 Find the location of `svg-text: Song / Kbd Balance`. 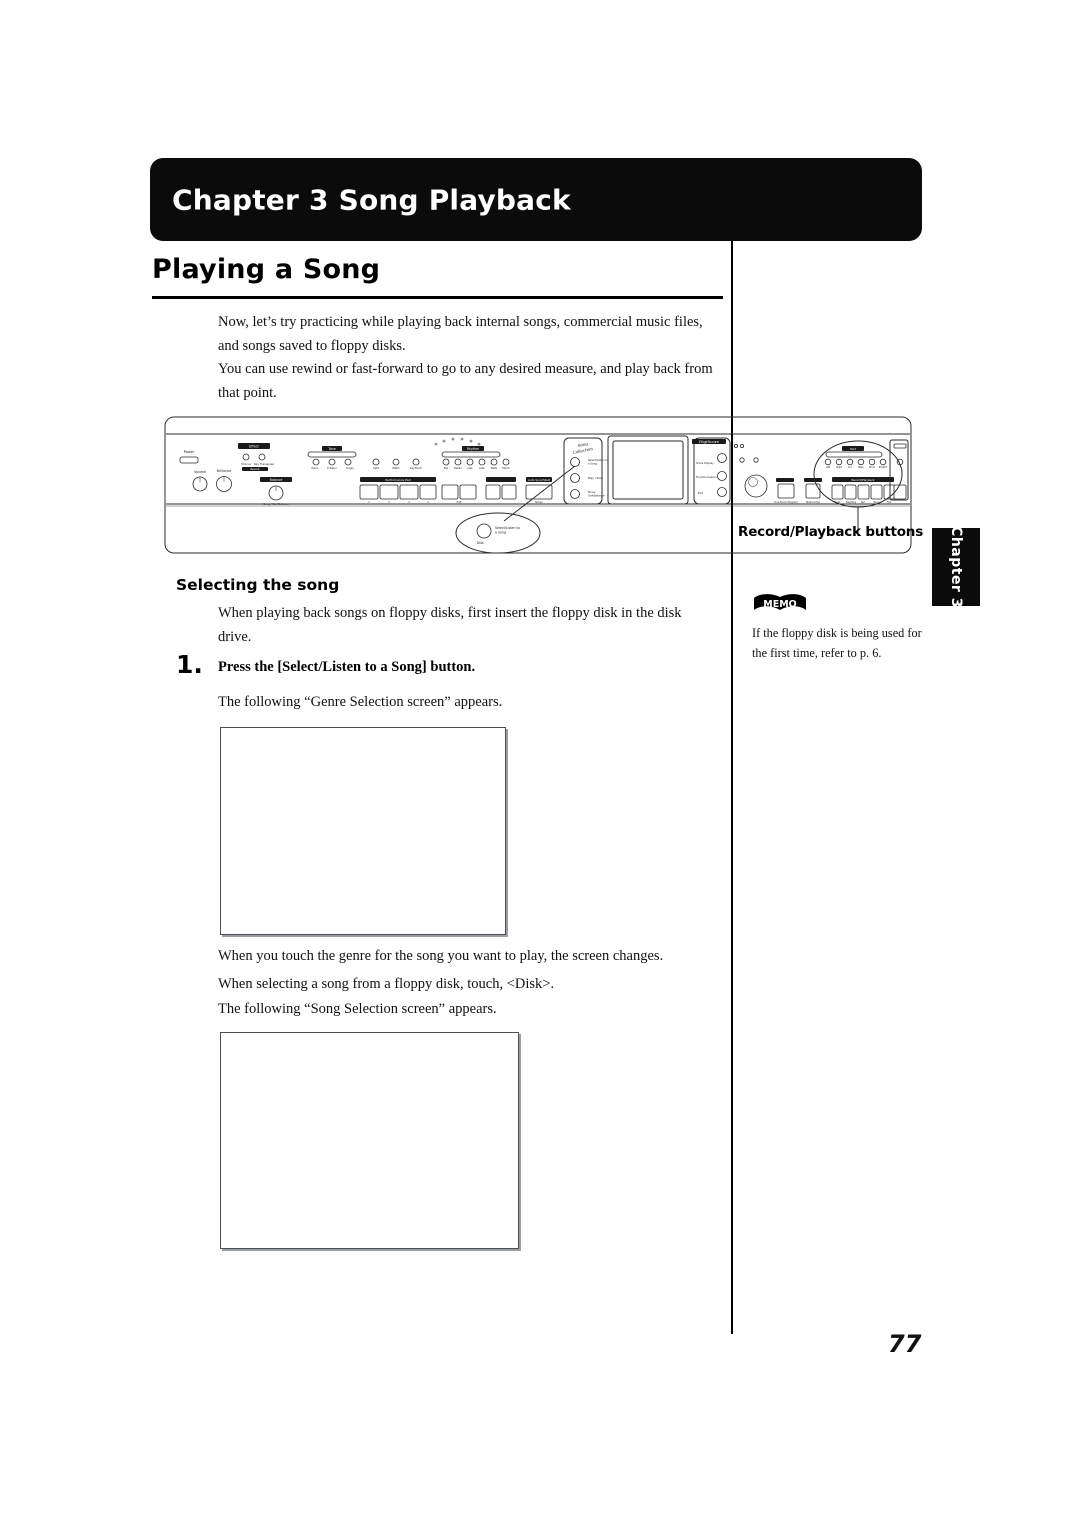

svg-text: Song / Kbd Balance is located at coordinates (276, 504).